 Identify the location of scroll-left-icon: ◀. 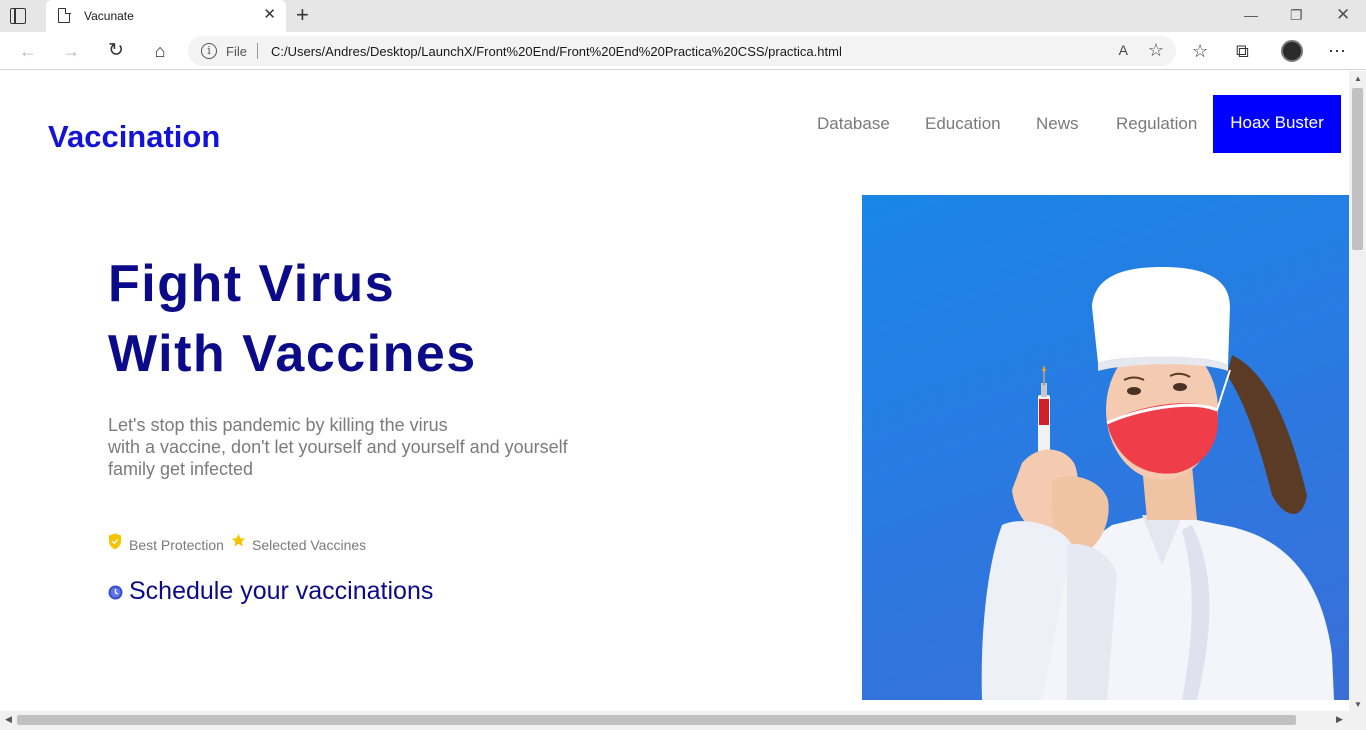
(8, 719).